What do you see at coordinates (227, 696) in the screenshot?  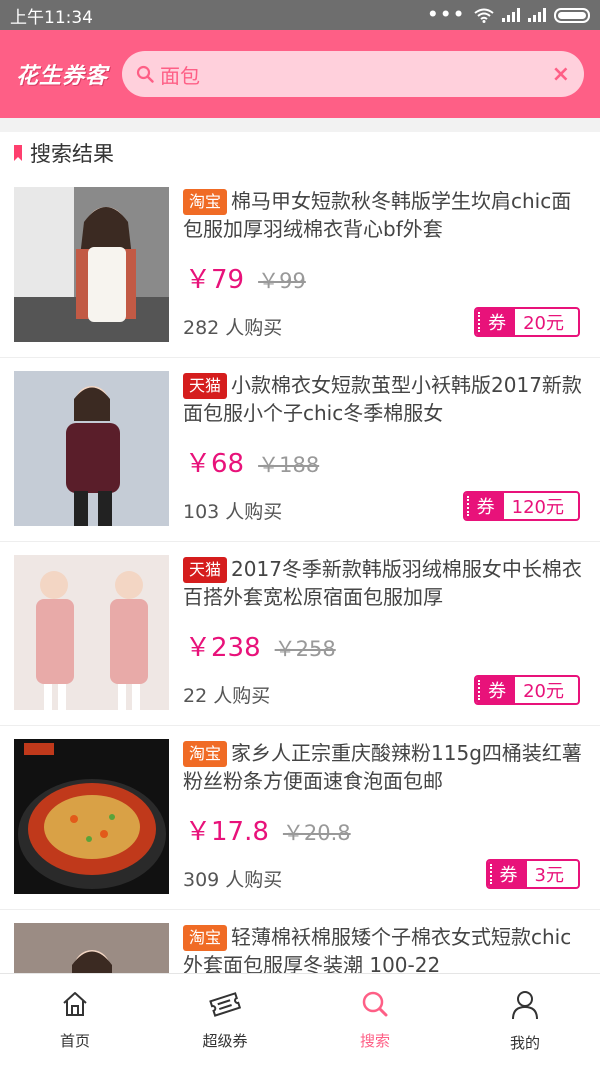 I see `sold-count: 22 人购买` at bounding box center [227, 696].